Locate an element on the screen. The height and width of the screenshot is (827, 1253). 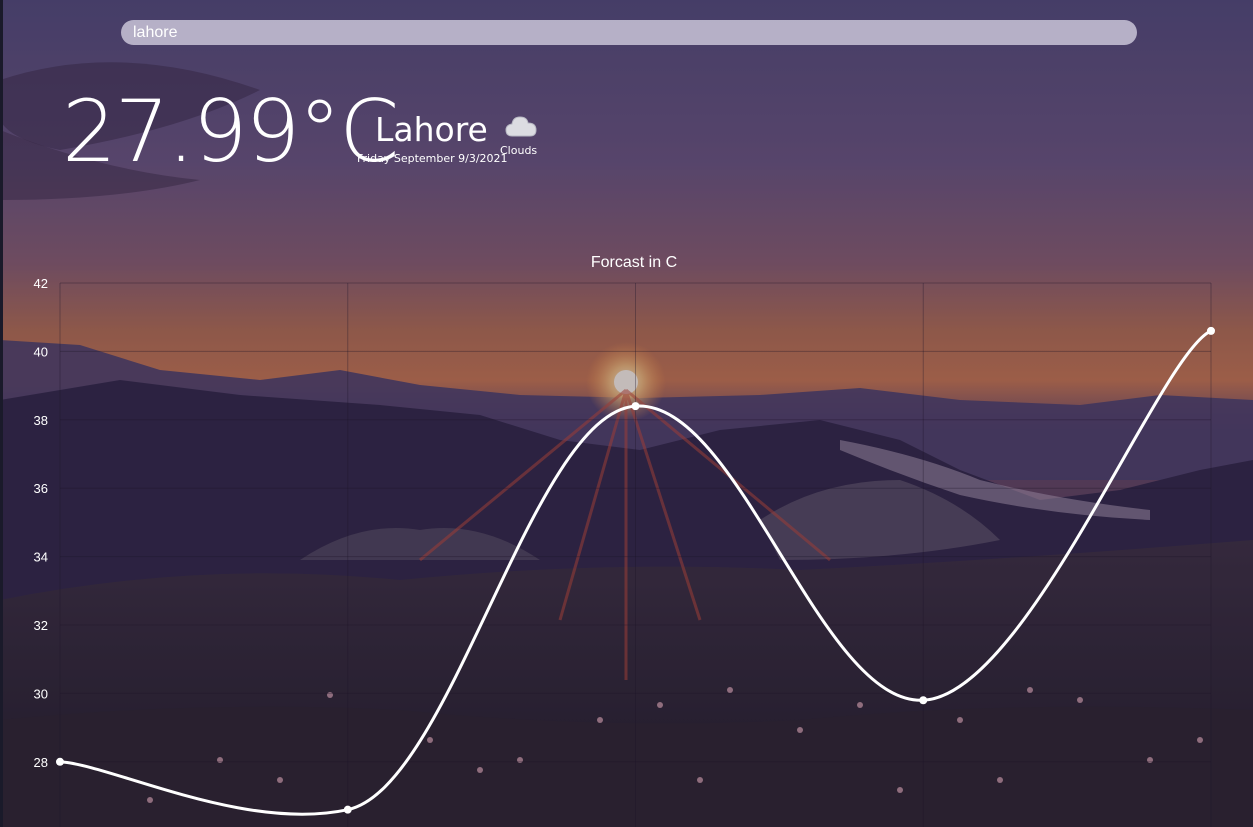
y-tick-label: 34 is located at coordinates (41, 557).